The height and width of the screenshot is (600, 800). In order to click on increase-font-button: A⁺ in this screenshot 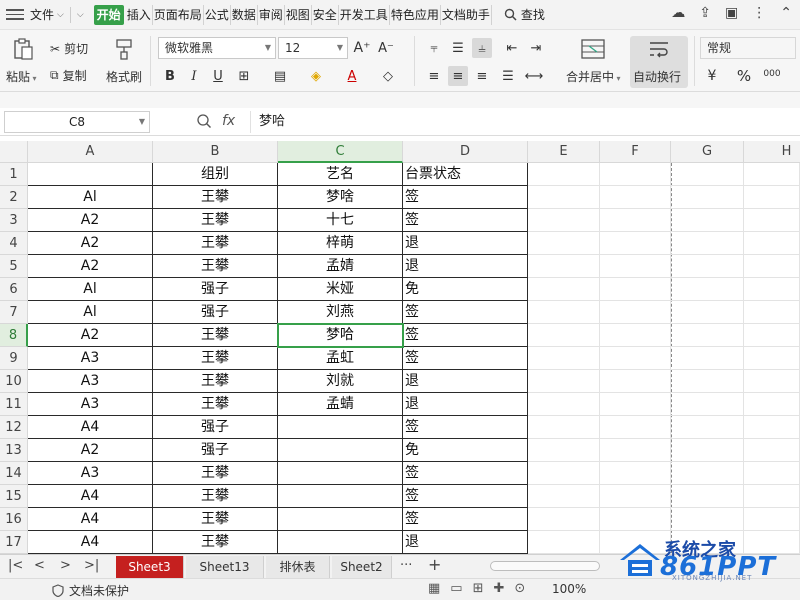, I will do `click(362, 48)`.